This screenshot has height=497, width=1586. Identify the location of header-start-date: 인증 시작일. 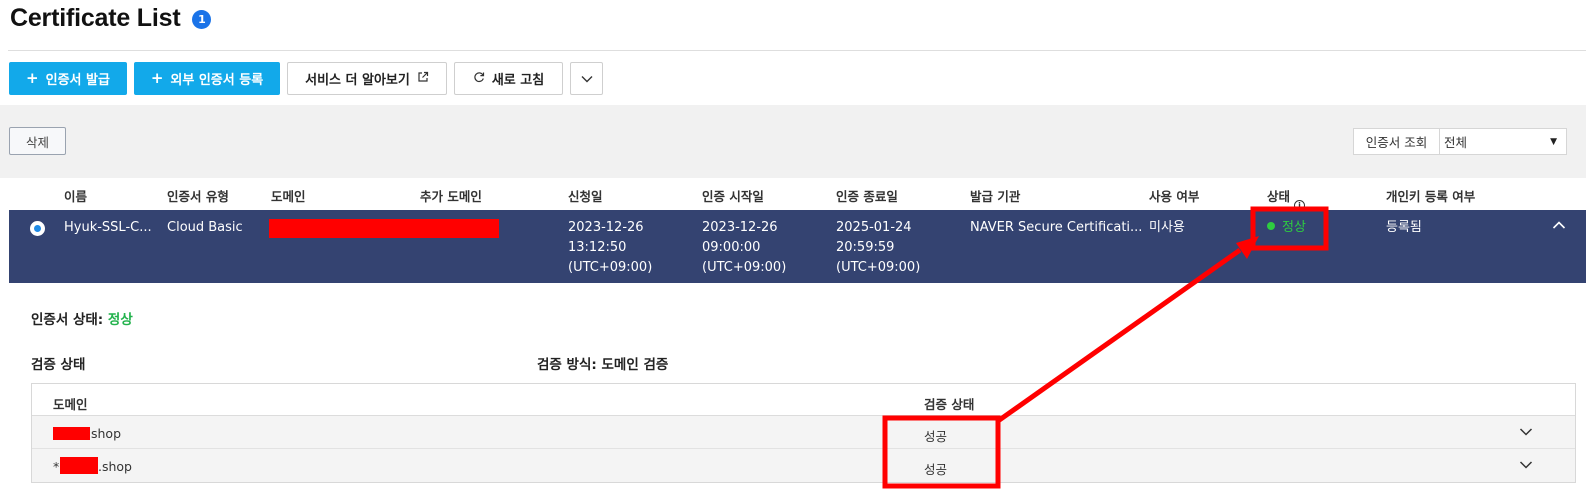
(733, 196).